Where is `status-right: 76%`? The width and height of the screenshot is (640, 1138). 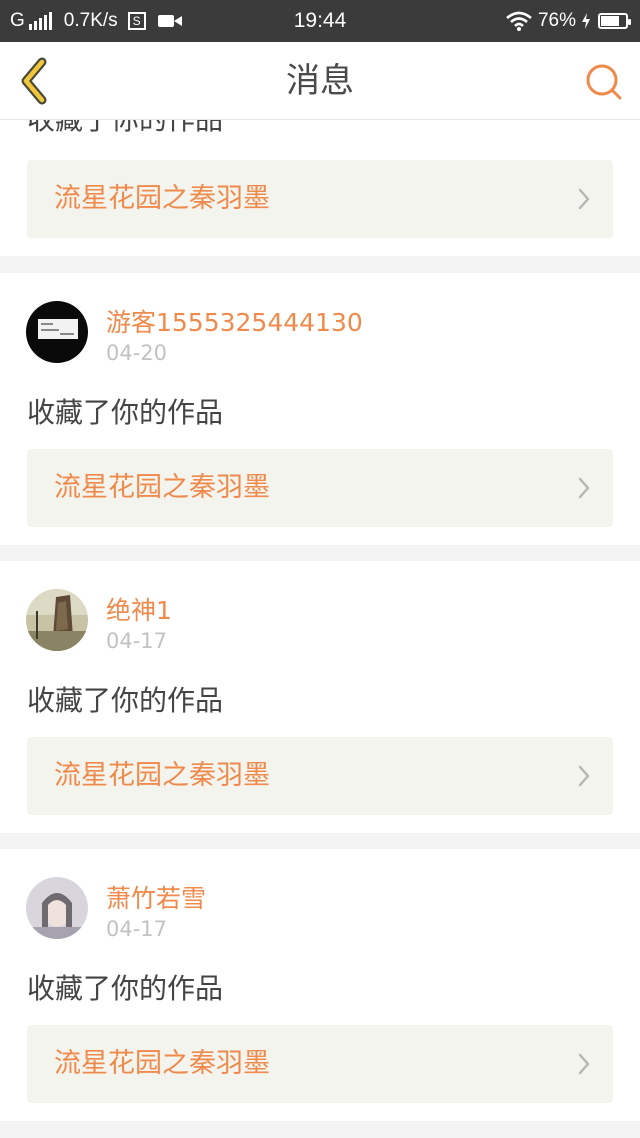
status-right: 76% is located at coordinates (568, 21).